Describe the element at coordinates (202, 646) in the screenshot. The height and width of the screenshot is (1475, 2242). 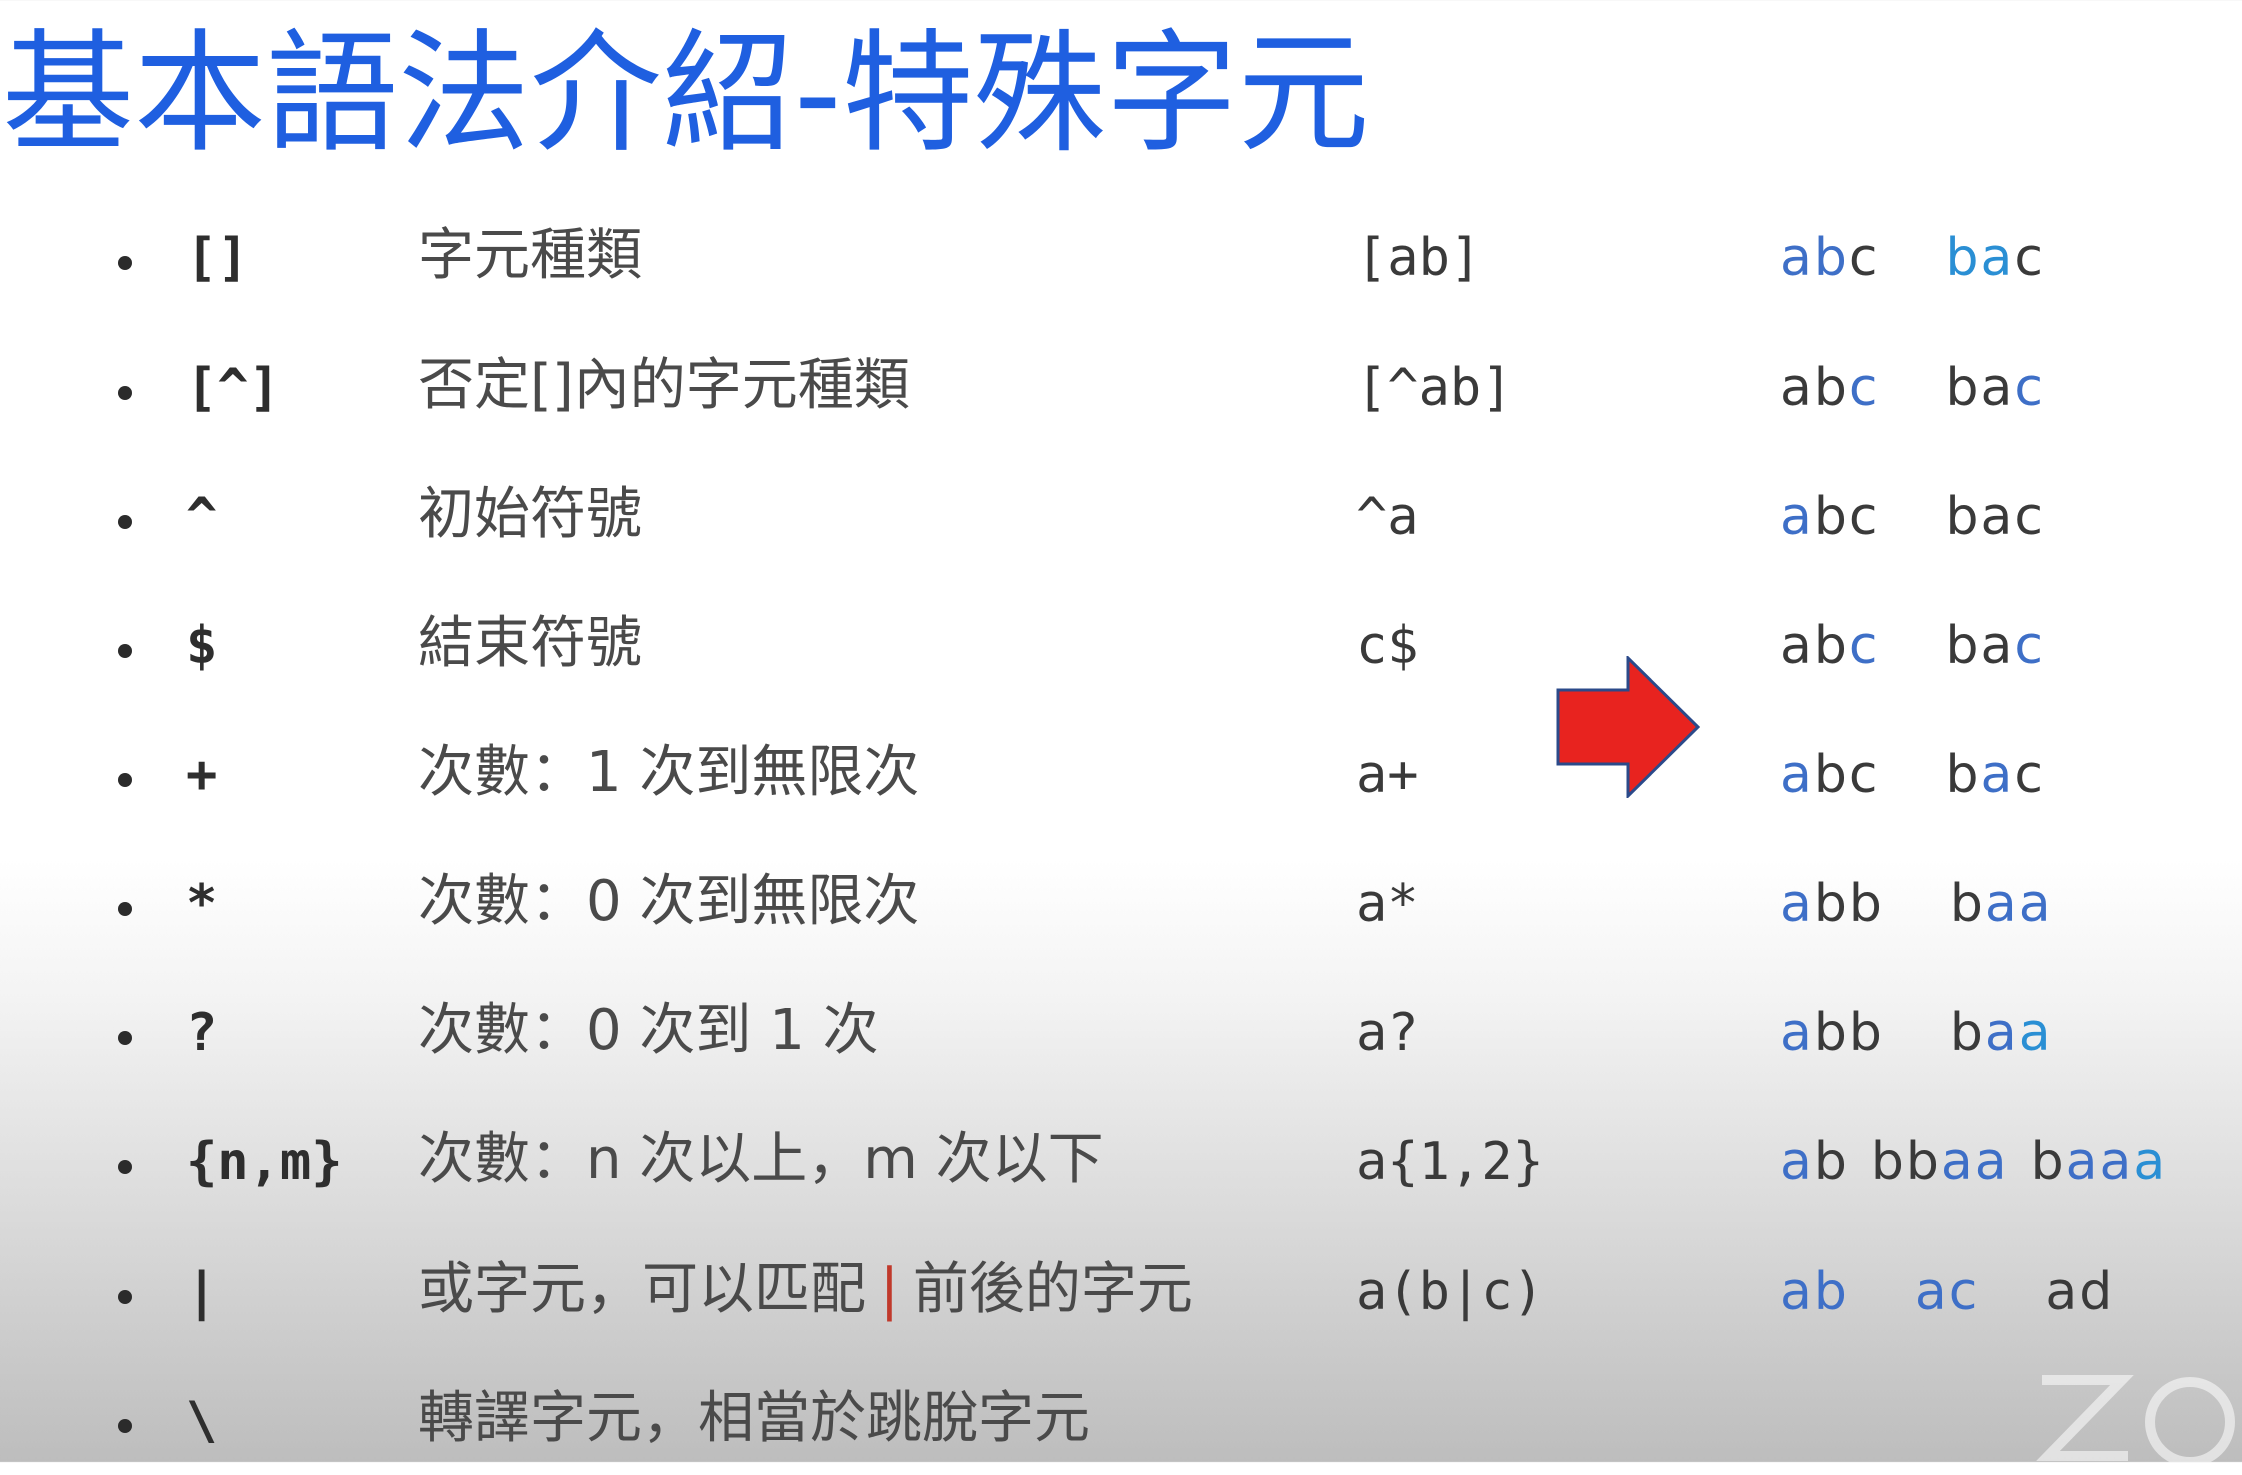
I see `special-char-symbol: $` at that location.